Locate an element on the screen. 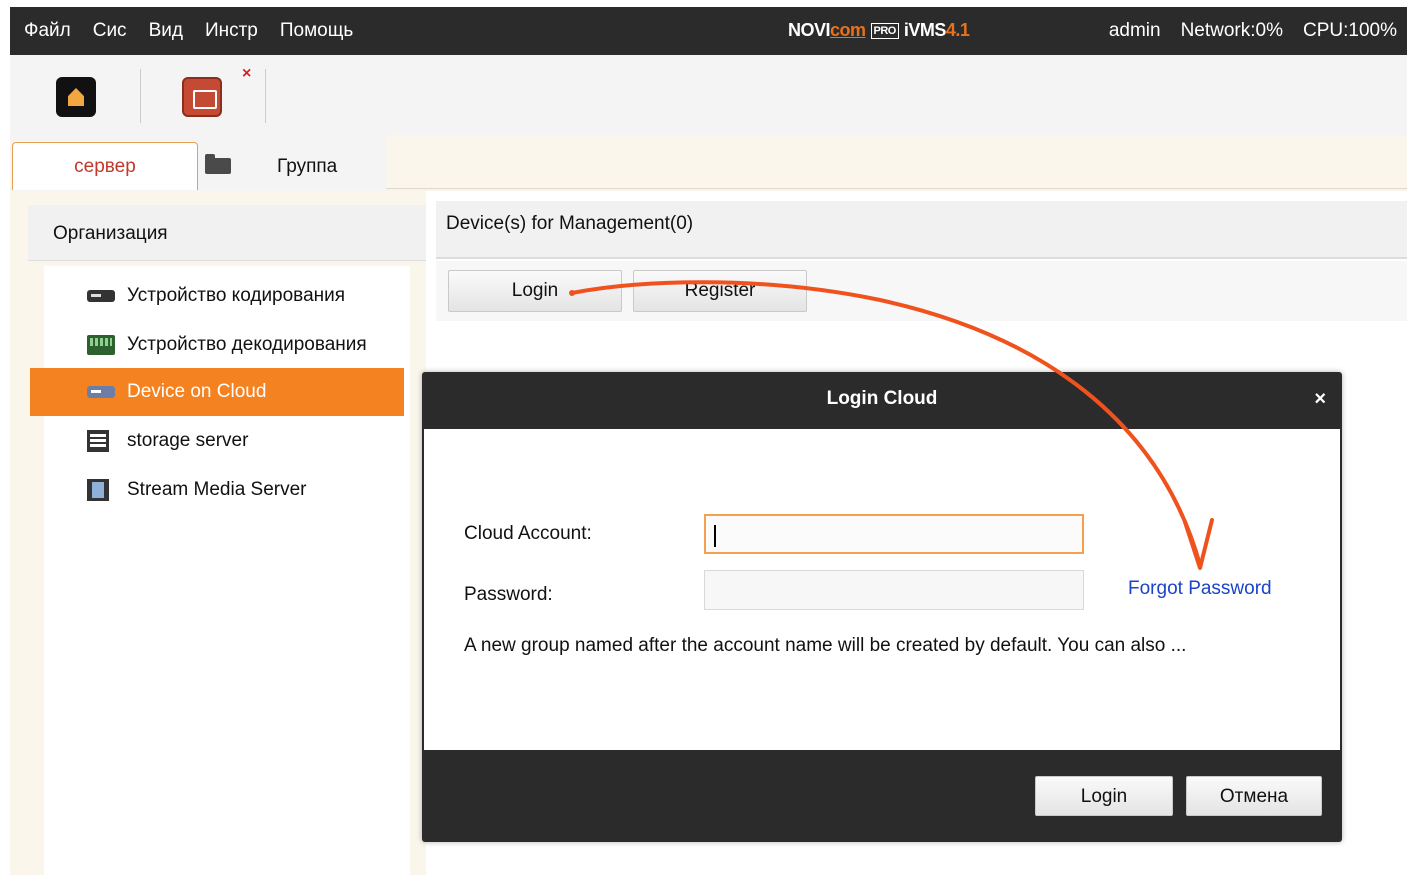 This screenshot has width=1407, height=875. network-status: Network:0% is located at coordinates (1231, 30).